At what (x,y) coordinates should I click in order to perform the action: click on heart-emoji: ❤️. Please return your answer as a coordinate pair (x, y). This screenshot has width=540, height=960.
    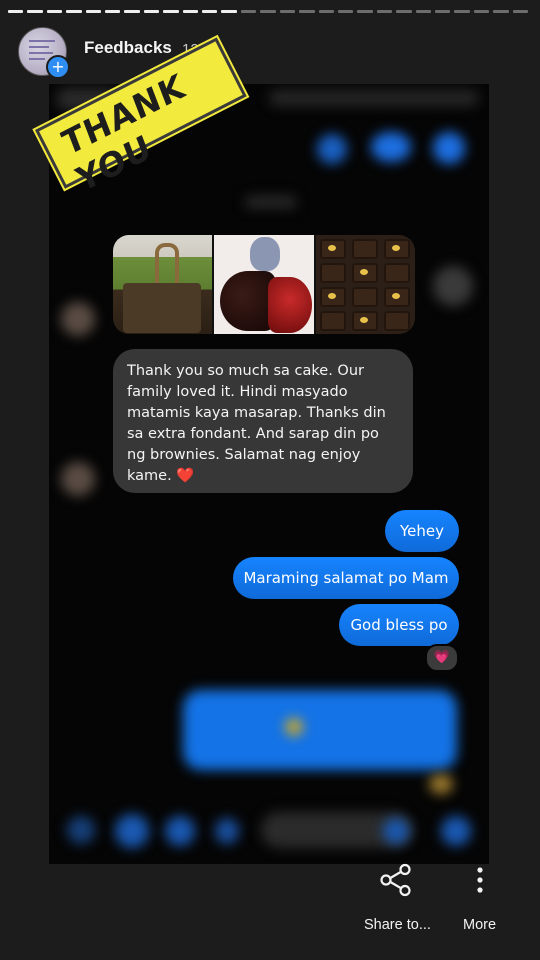
    Looking at the image, I should click on (185, 476).